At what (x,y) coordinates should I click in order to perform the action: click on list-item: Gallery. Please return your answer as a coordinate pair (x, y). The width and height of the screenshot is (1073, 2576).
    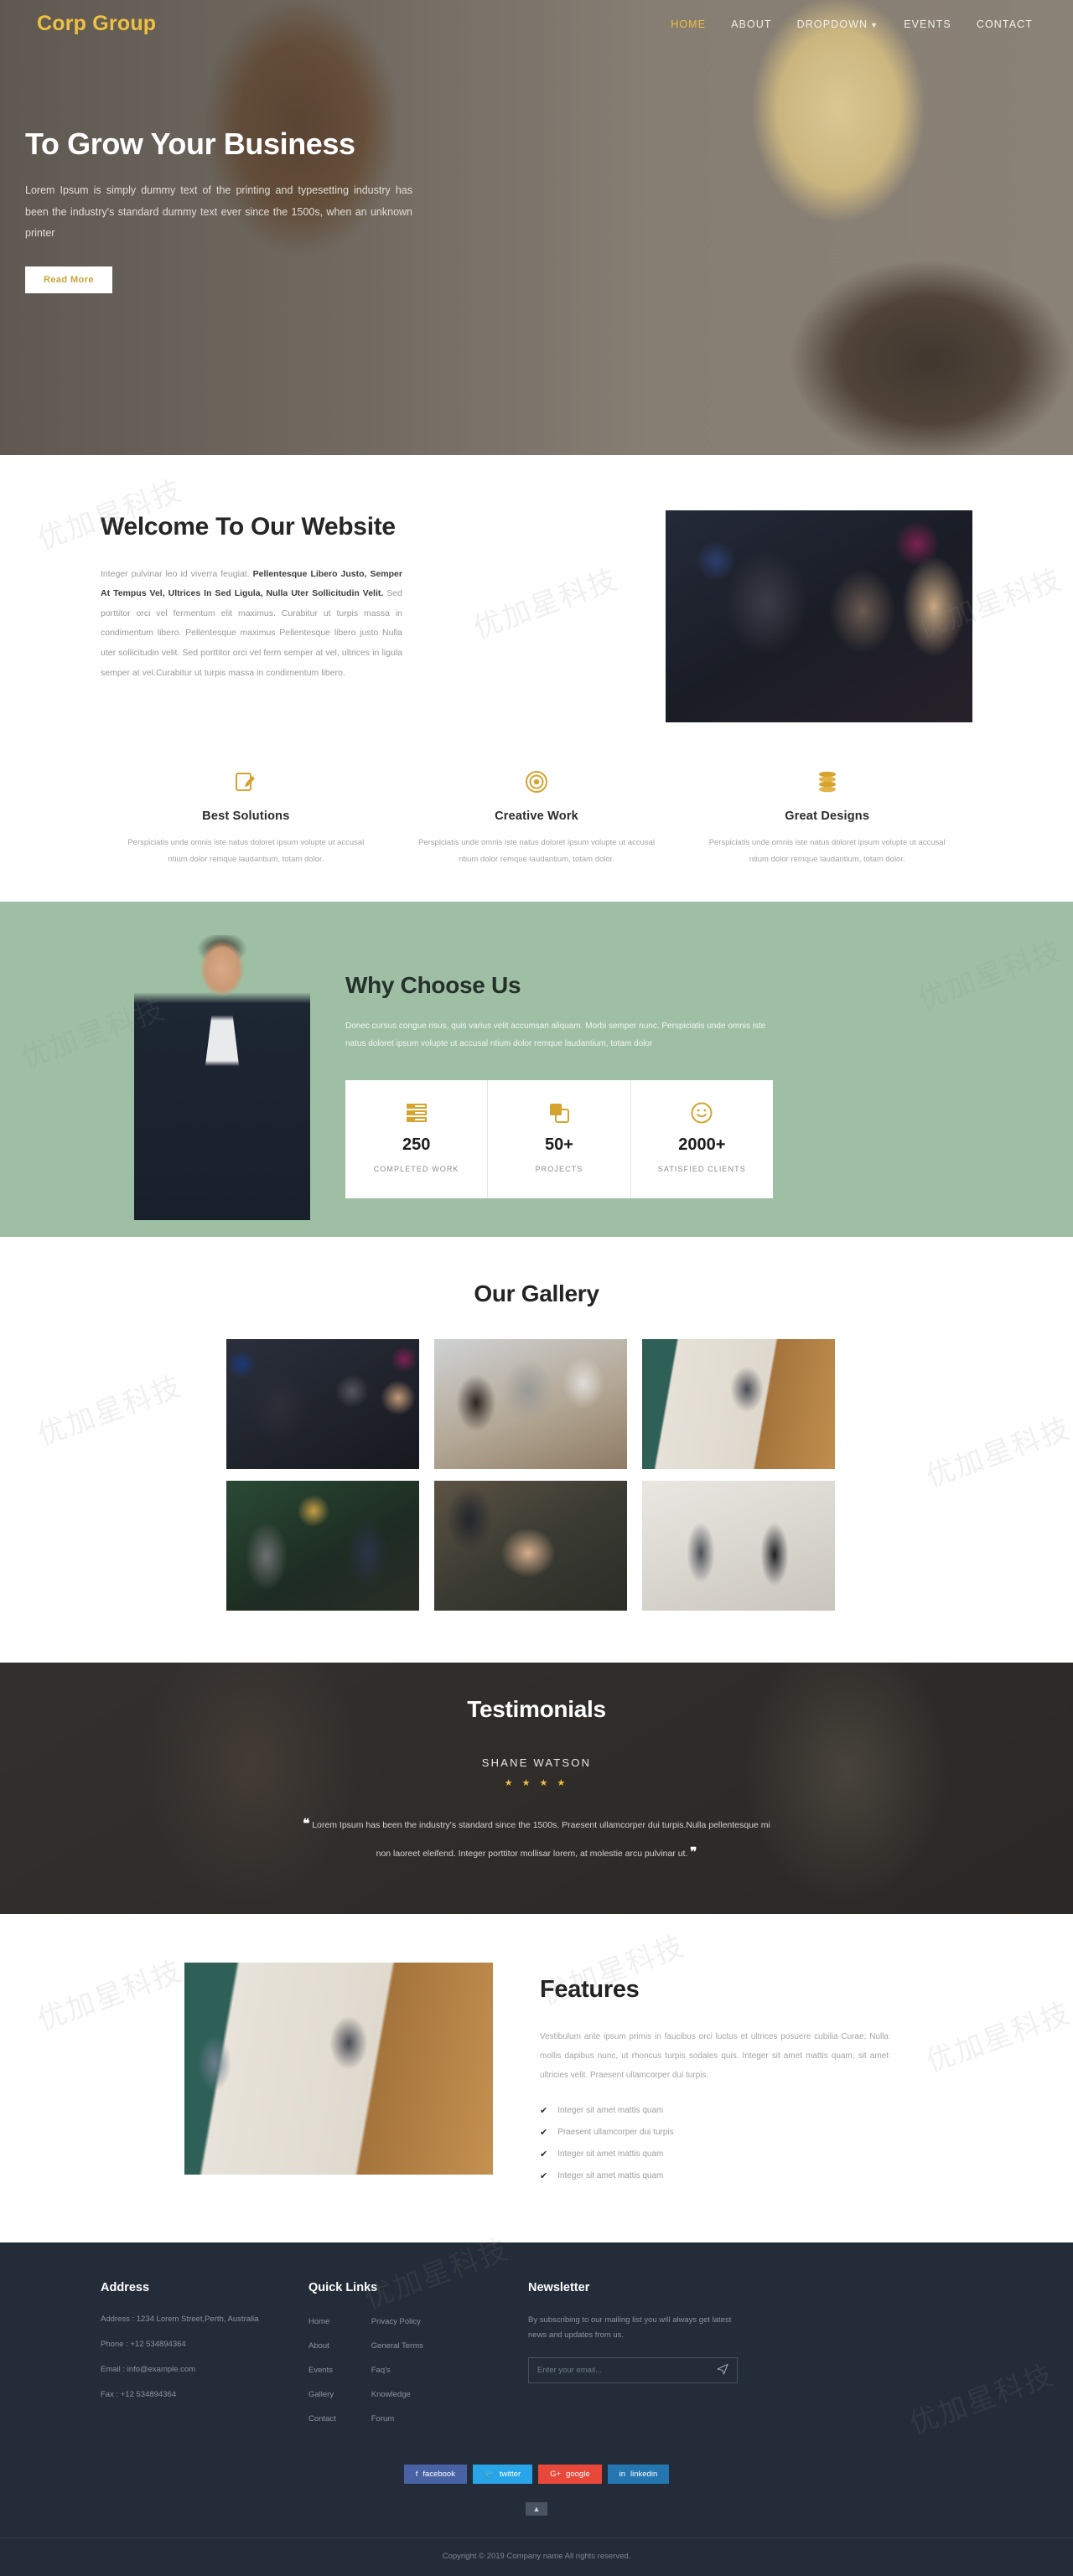
    Looking at the image, I should click on (322, 2393).